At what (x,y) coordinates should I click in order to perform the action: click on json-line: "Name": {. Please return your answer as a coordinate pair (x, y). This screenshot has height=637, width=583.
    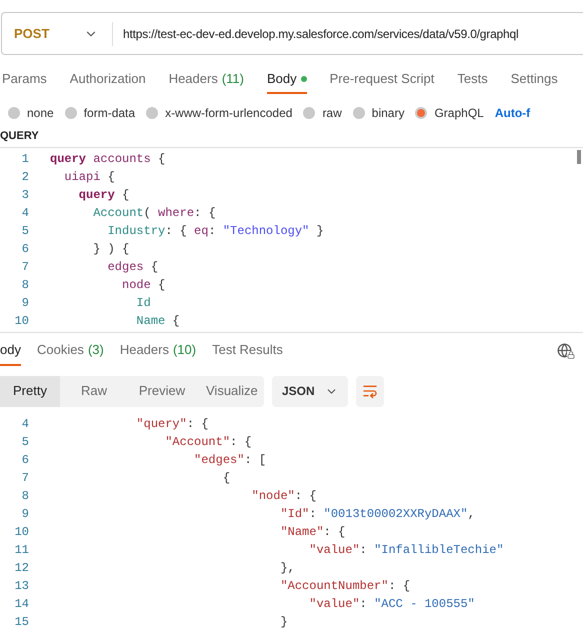
    Looking at the image, I should click on (312, 532).